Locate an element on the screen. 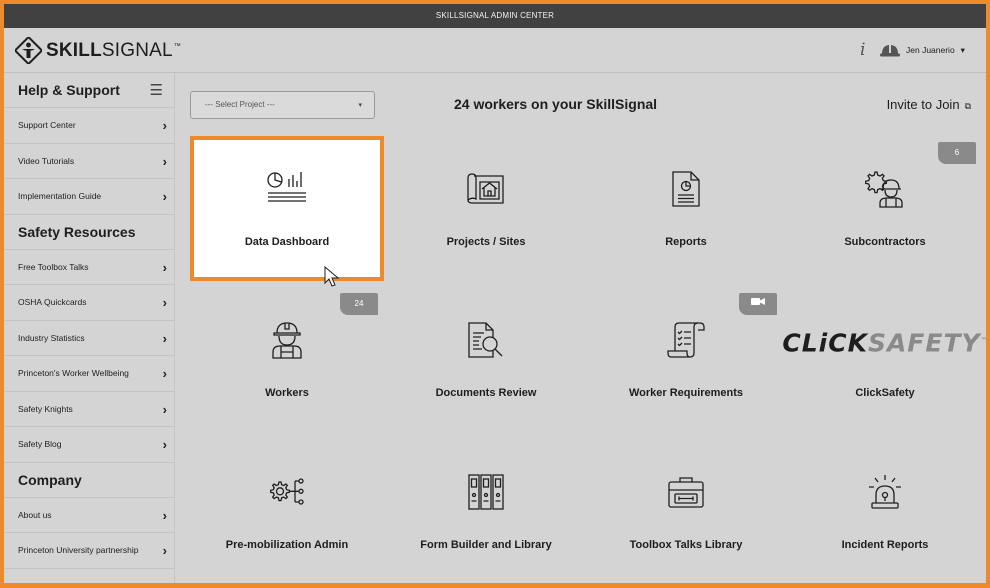 The width and height of the screenshot is (990, 588). tile-label: ClickSafety is located at coordinates (885, 393).